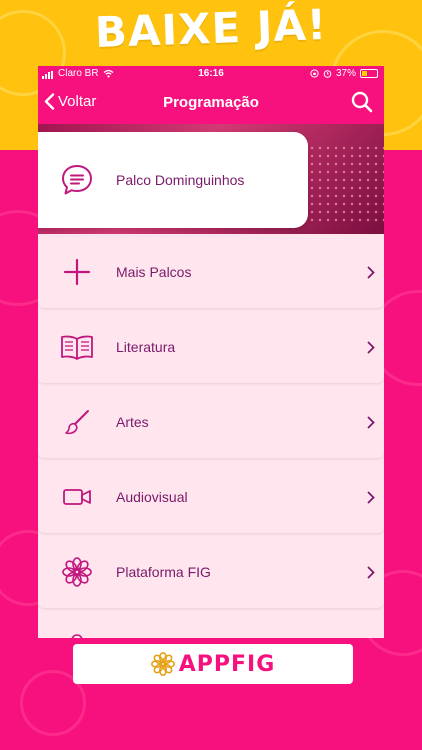  What do you see at coordinates (211, 497) in the screenshot?
I see `menu-item-audiovisual: Audiovisual` at bounding box center [211, 497].